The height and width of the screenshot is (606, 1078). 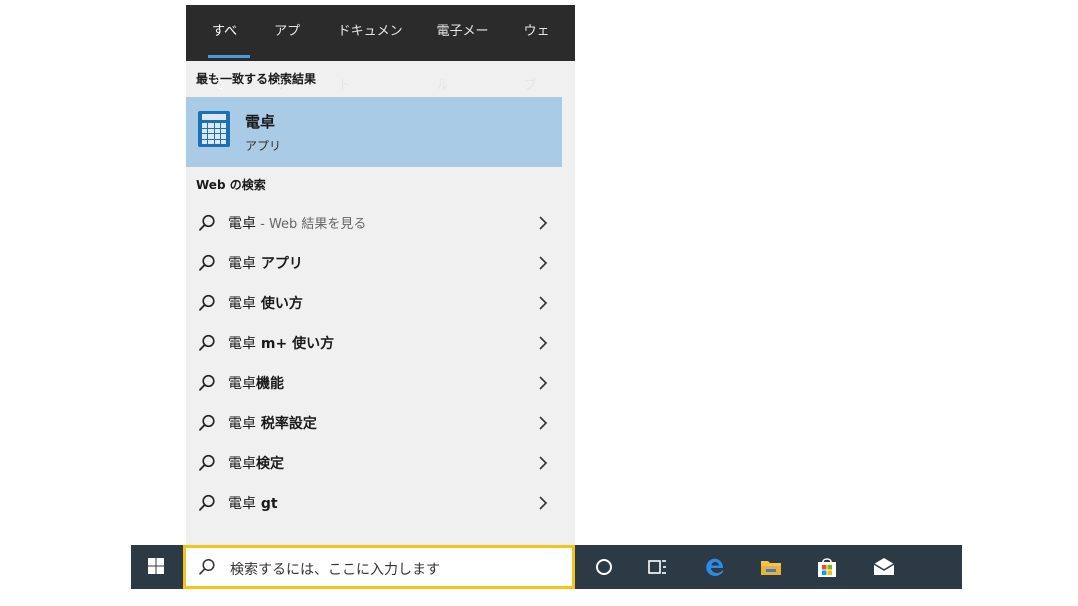 What do you see at coordinates (256, 79) in the screenshot?
I see `best-match-heading: 最も一致する検索結果` at bounding box center [256, 79].